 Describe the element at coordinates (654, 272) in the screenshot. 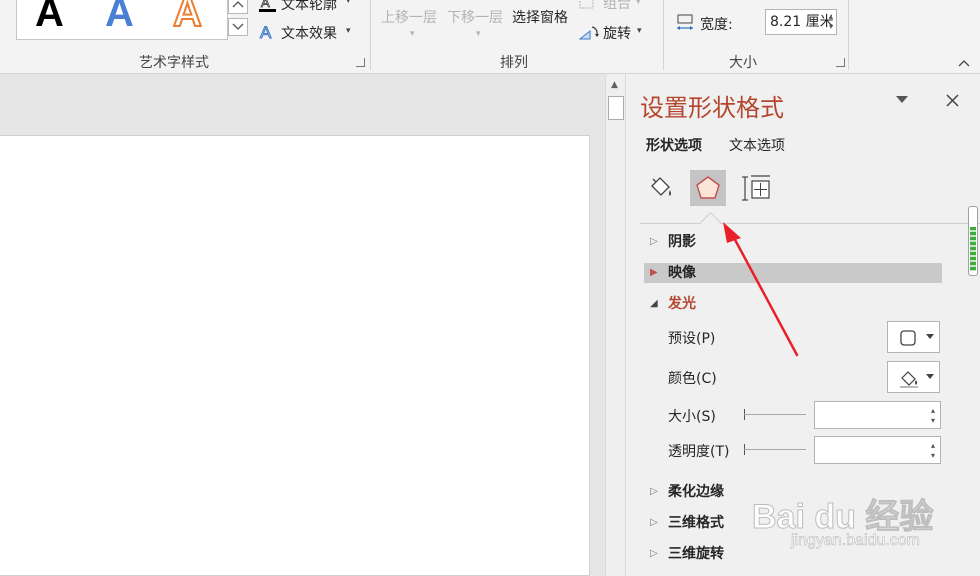

I see `expand-triangle-icon: ▶` at that location.